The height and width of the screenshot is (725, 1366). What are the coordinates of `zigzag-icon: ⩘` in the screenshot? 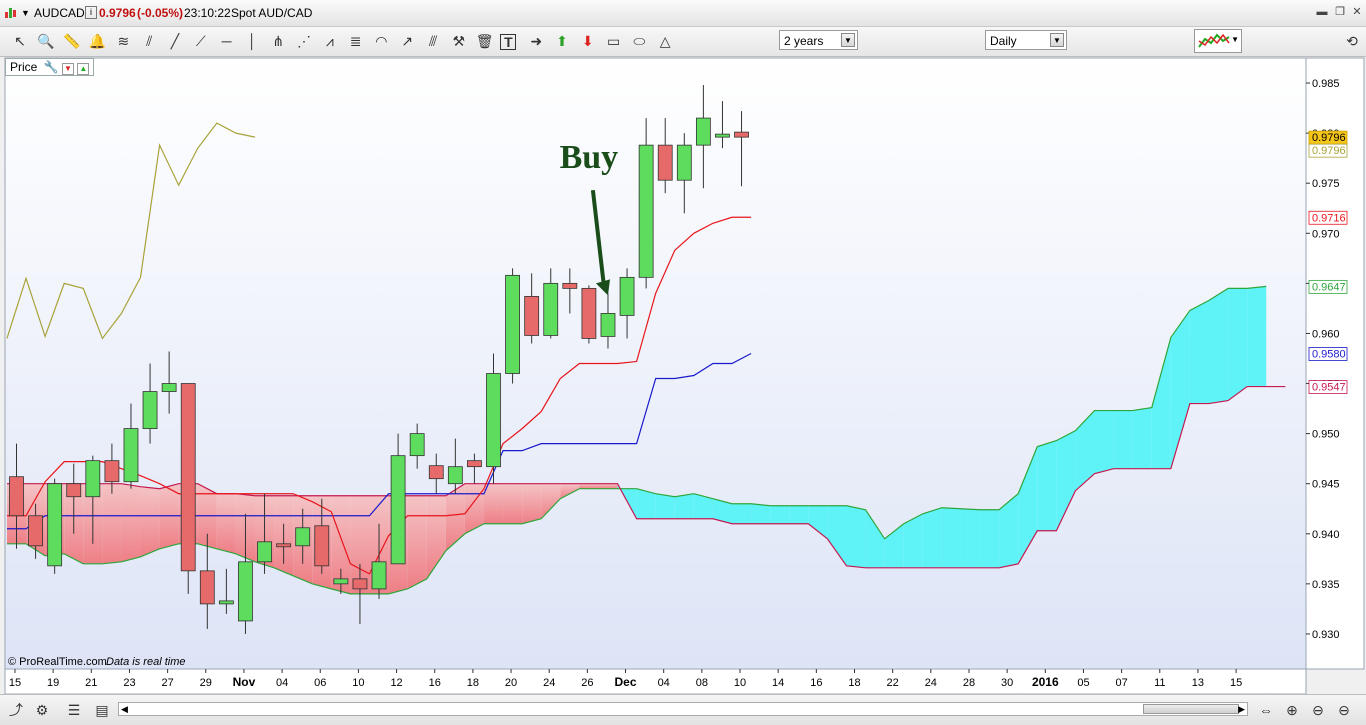 It's located at (330, 41).